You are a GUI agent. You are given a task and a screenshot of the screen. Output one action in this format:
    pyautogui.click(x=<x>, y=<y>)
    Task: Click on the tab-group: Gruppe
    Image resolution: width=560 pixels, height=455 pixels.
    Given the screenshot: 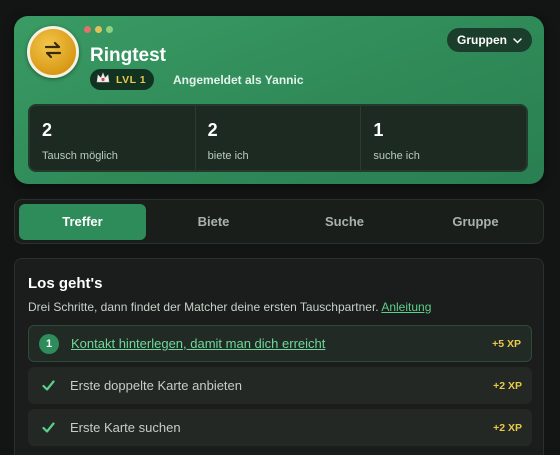 What is the action you would take?
    pyautogui.click(x=475, y=222)
    